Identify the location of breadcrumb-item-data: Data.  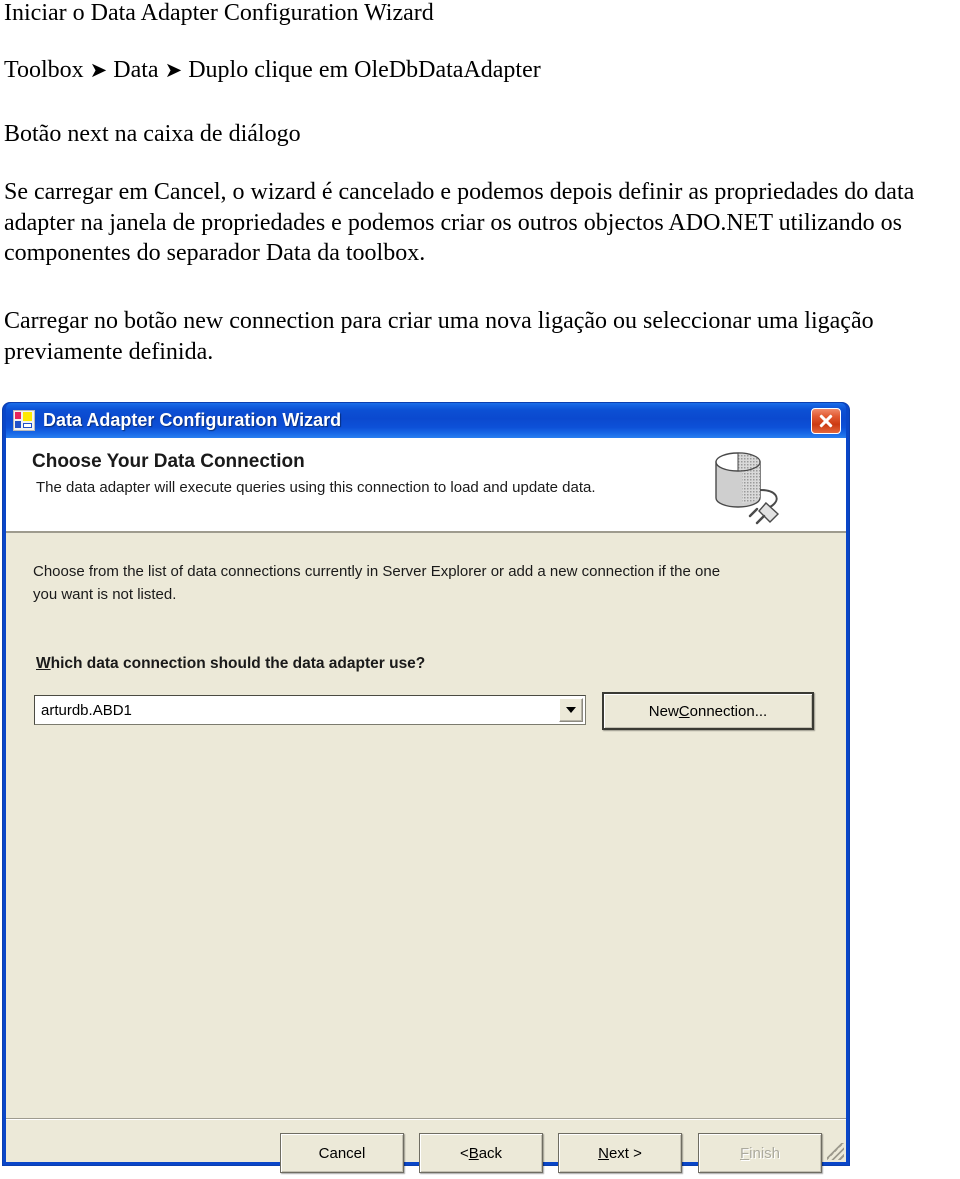
(136, 70).